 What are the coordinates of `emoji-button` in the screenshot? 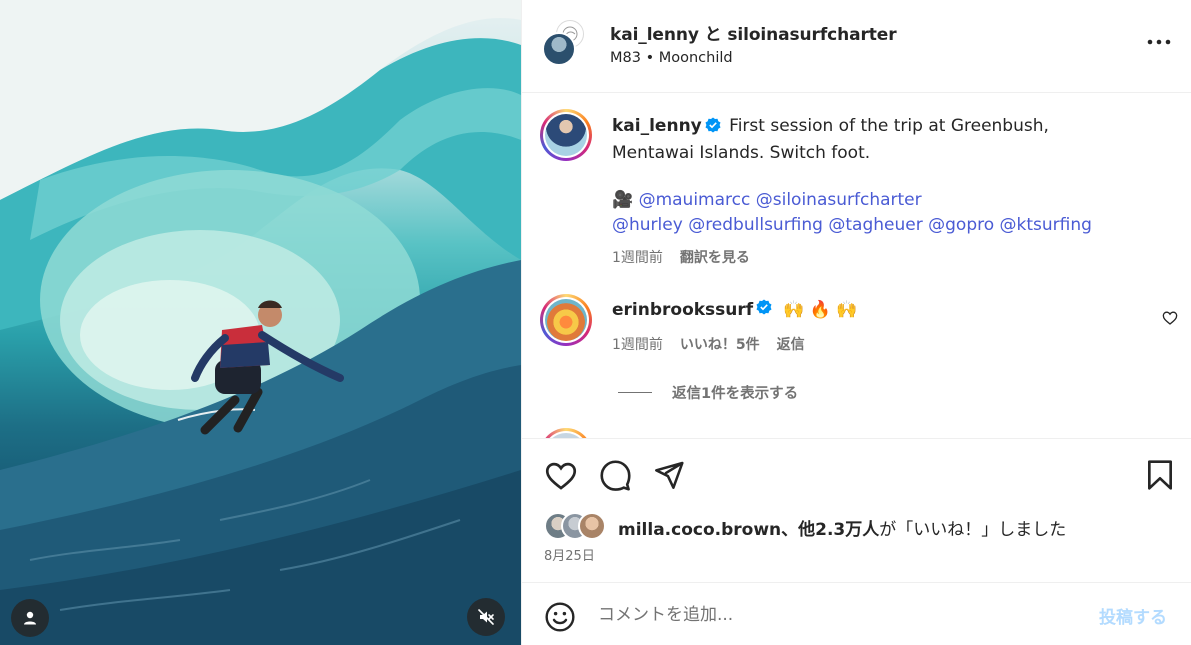 It's located at (560, 619).